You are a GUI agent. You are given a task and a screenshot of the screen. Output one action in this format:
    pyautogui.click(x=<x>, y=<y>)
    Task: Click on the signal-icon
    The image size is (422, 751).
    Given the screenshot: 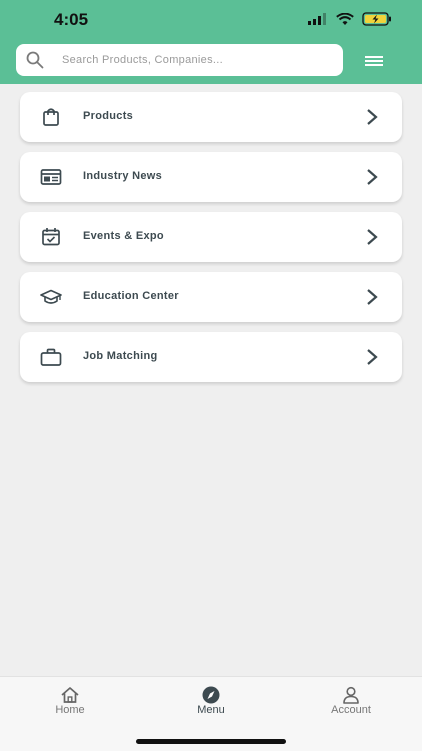 What is the action you would take?
    pyautogui.click(x=317, y=19)
    